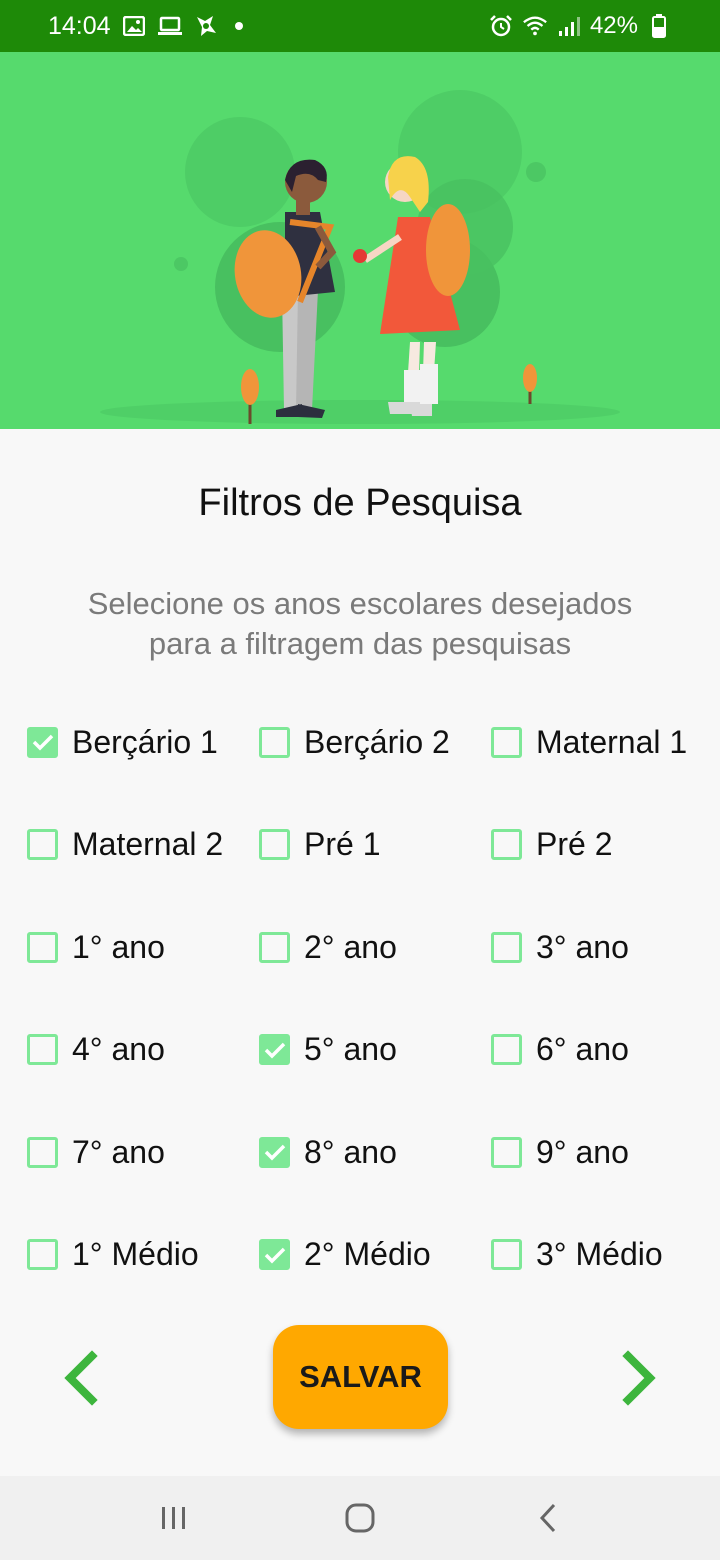 Image resolution: width=720 pixels, height=1560 pixels. I want to click on filter-checkbox: Berçário 2, so click(354, 742).